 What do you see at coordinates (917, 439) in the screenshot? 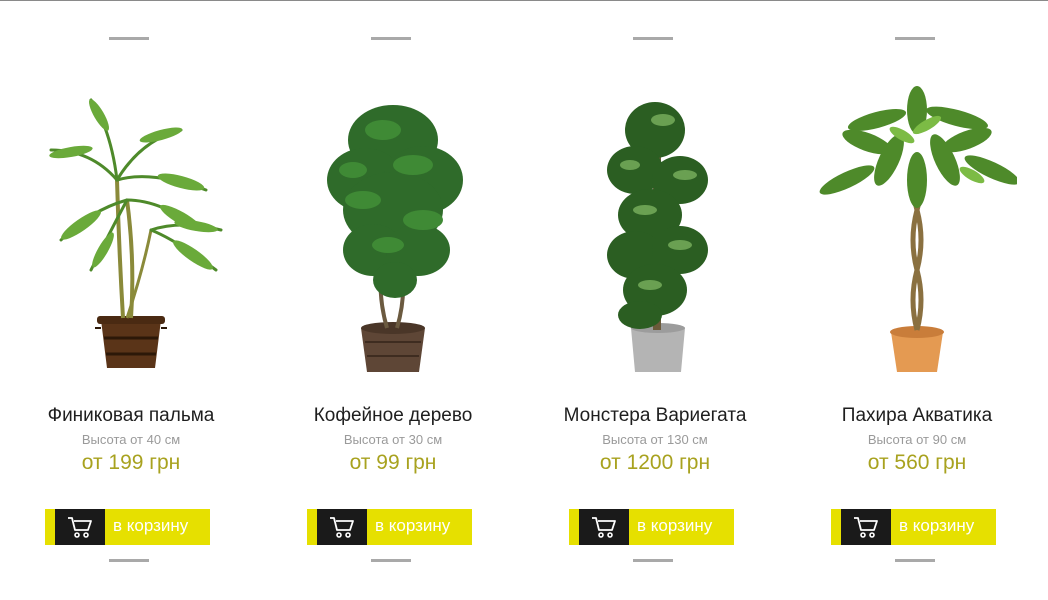
I see `product-height: Высота от 90 см` at bounding box center [917, 439].